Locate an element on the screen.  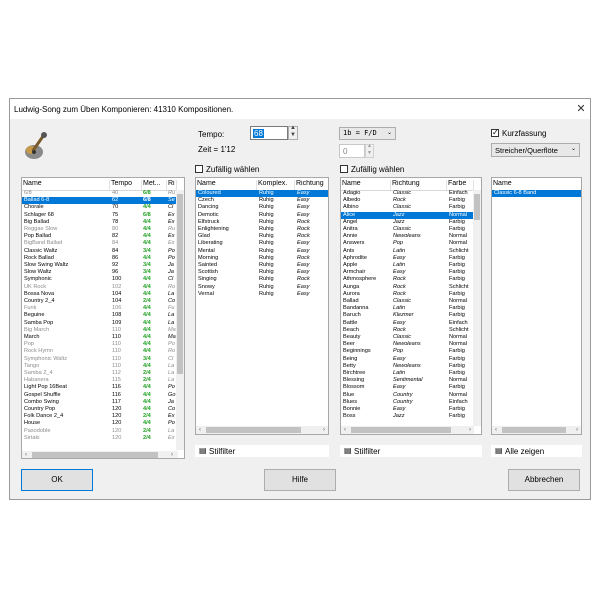
list-item: Blossom Easy Farbig is located at coordinates (407, 387).